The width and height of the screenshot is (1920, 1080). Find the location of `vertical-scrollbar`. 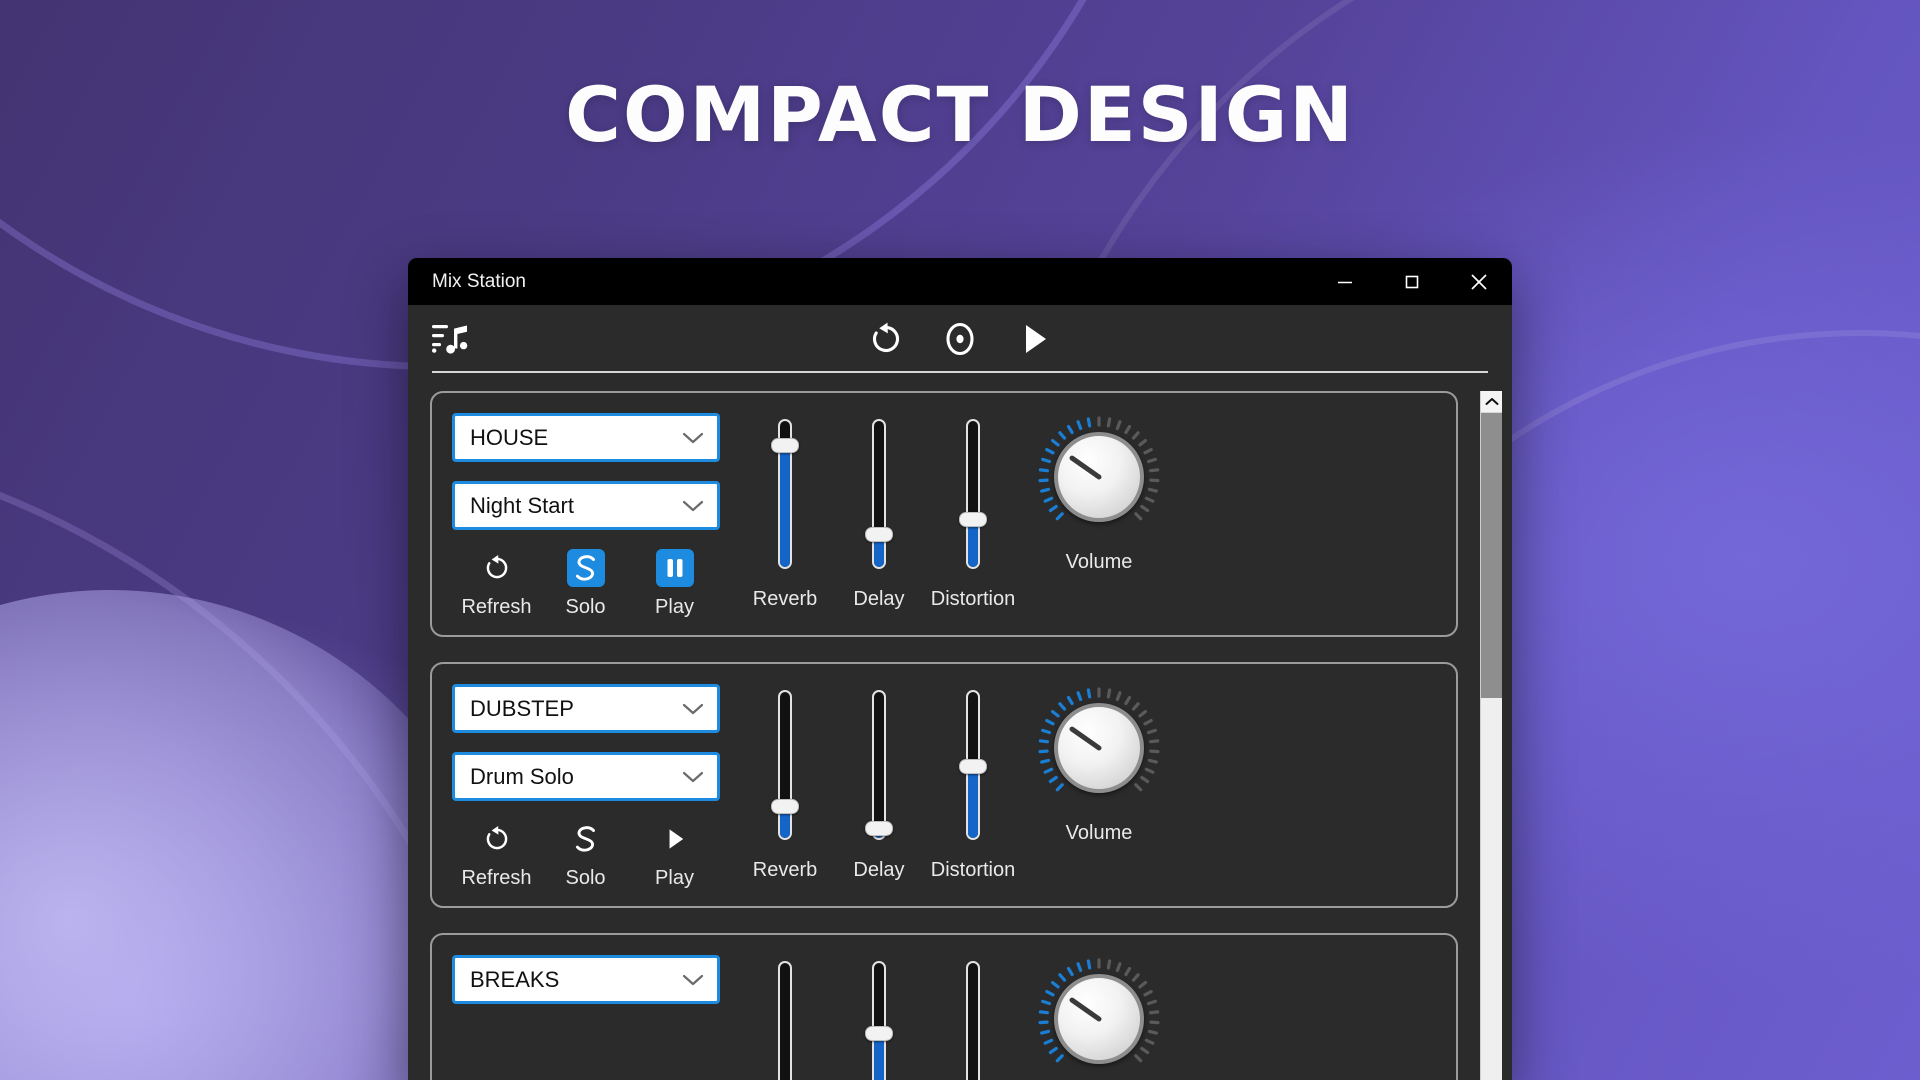

vertical-scrollbar is located at coordinates (1491, 735).